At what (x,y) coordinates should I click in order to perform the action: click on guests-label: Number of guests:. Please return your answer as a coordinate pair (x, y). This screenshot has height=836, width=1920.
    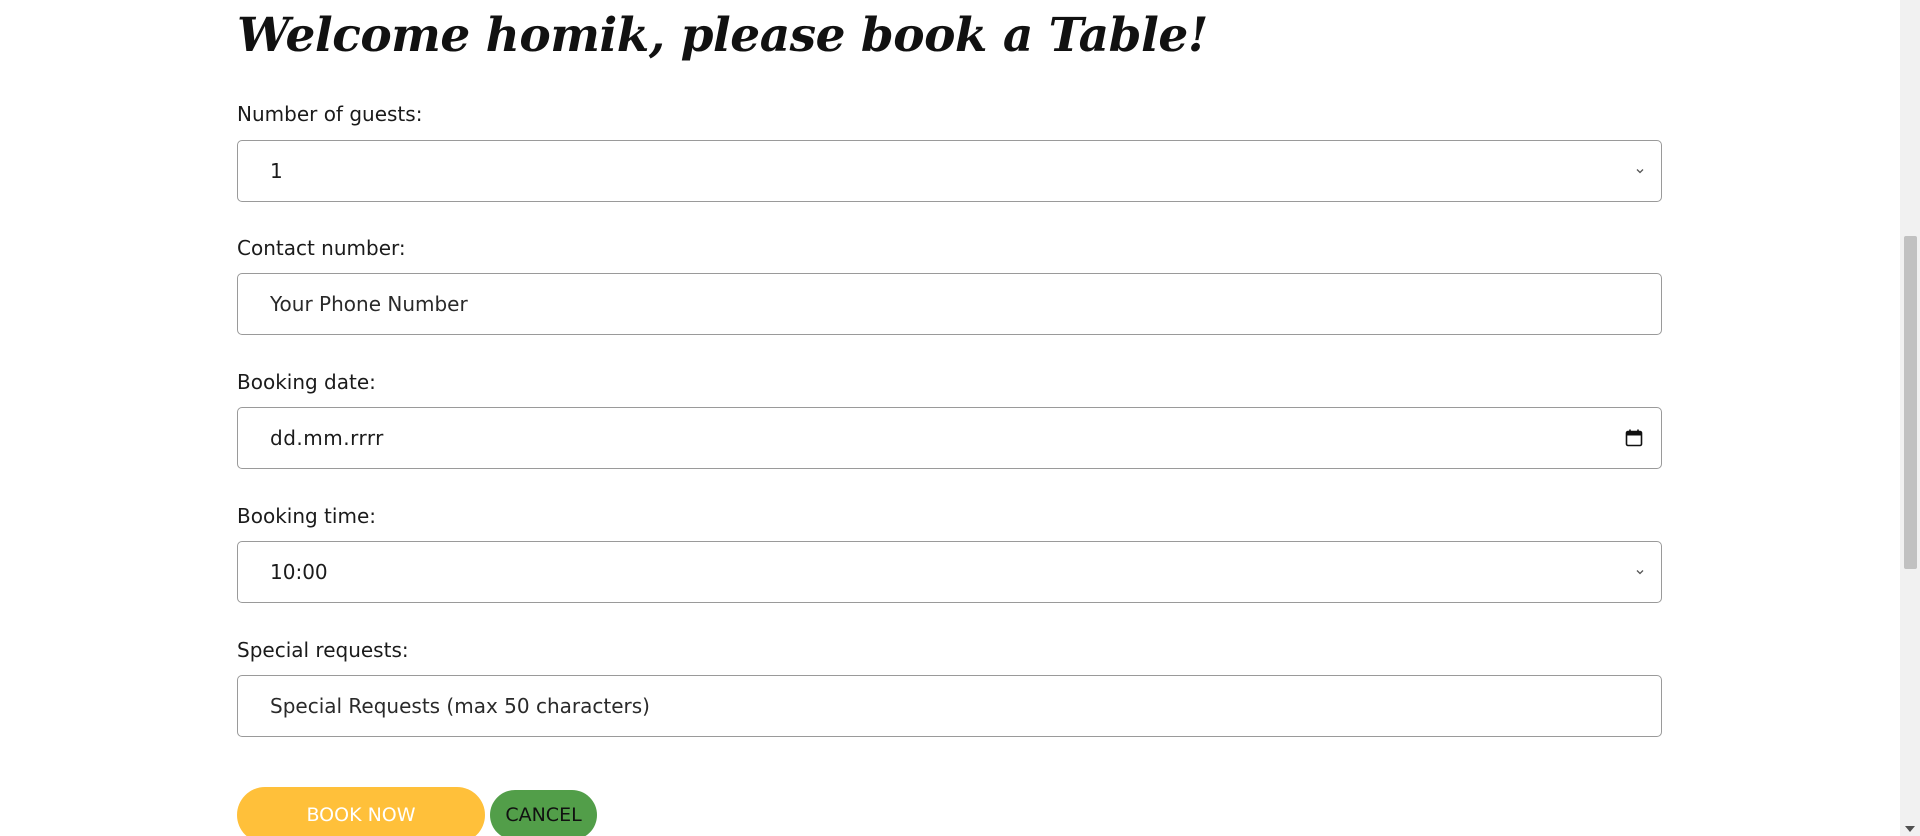
    Looking at the image, I should click on (330, 114).